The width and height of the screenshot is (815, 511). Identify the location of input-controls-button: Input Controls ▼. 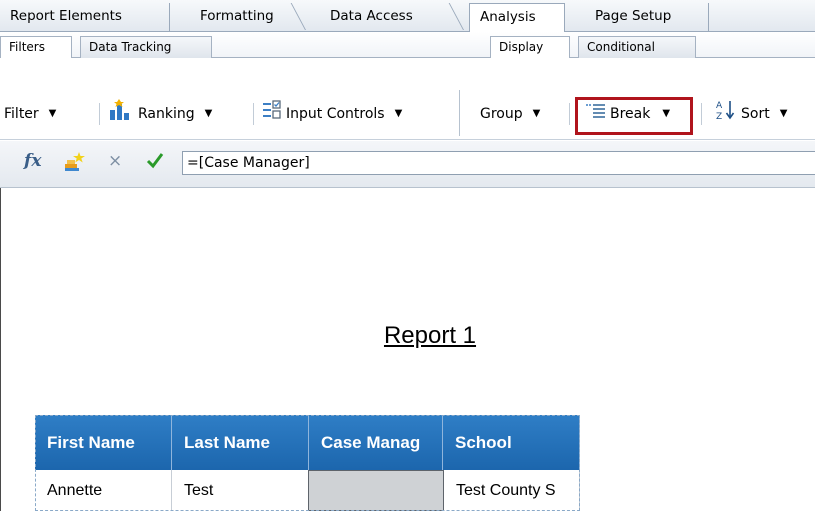
(332, 114).